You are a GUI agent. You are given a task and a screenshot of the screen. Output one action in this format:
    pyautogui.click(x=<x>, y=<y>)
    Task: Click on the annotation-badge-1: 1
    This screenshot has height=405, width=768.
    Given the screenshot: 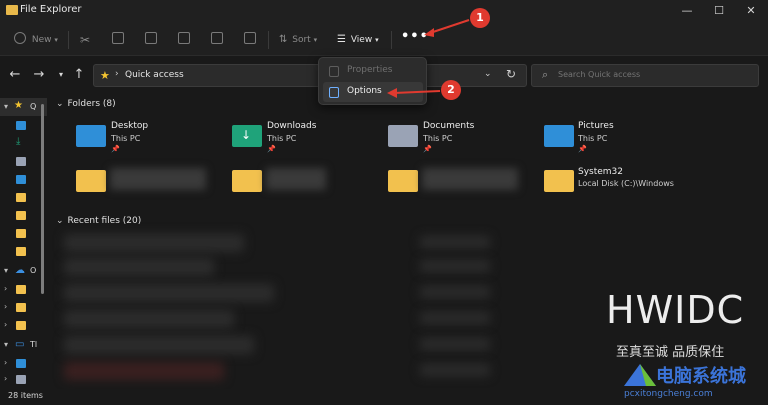 What is the action you would take?
    pyautogui.click(x=480, y=18)
    